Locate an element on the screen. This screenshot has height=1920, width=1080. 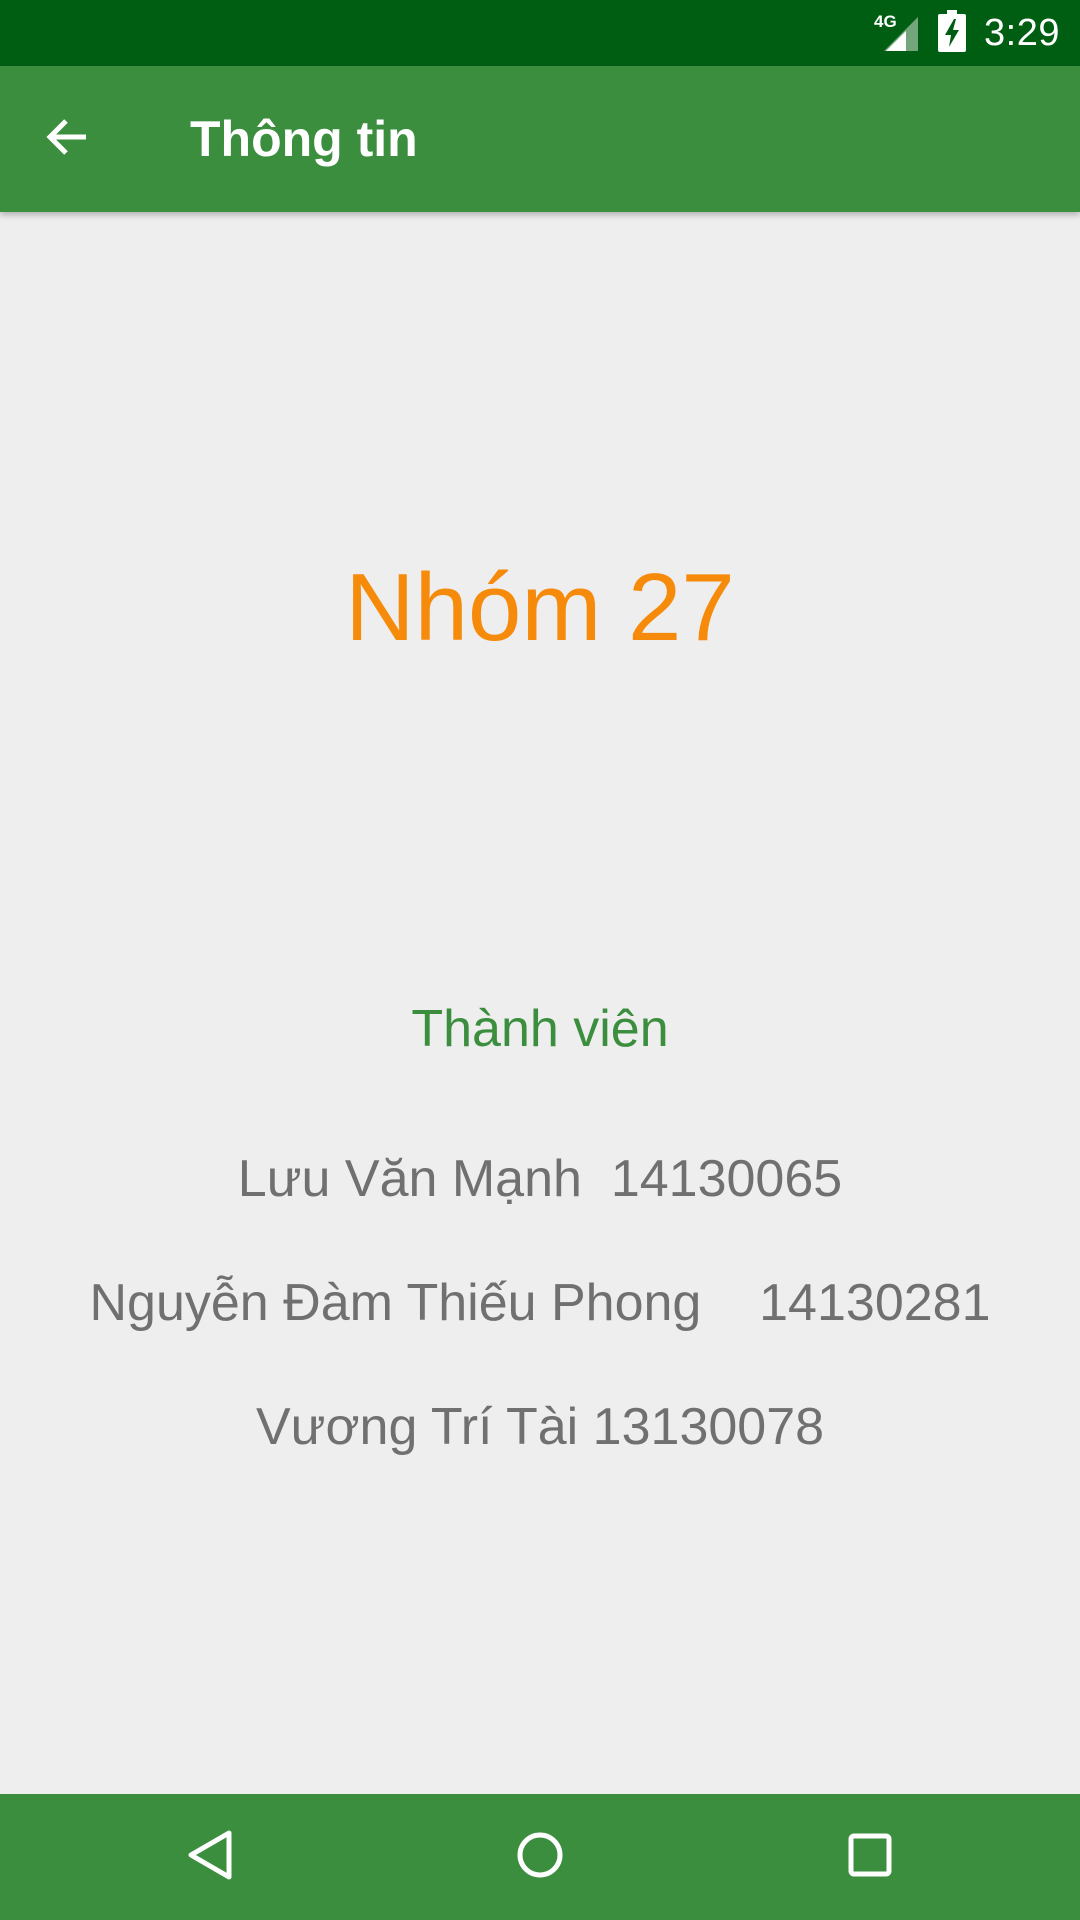
members-heading: Thành viên is located at coordinates (540, 1029).